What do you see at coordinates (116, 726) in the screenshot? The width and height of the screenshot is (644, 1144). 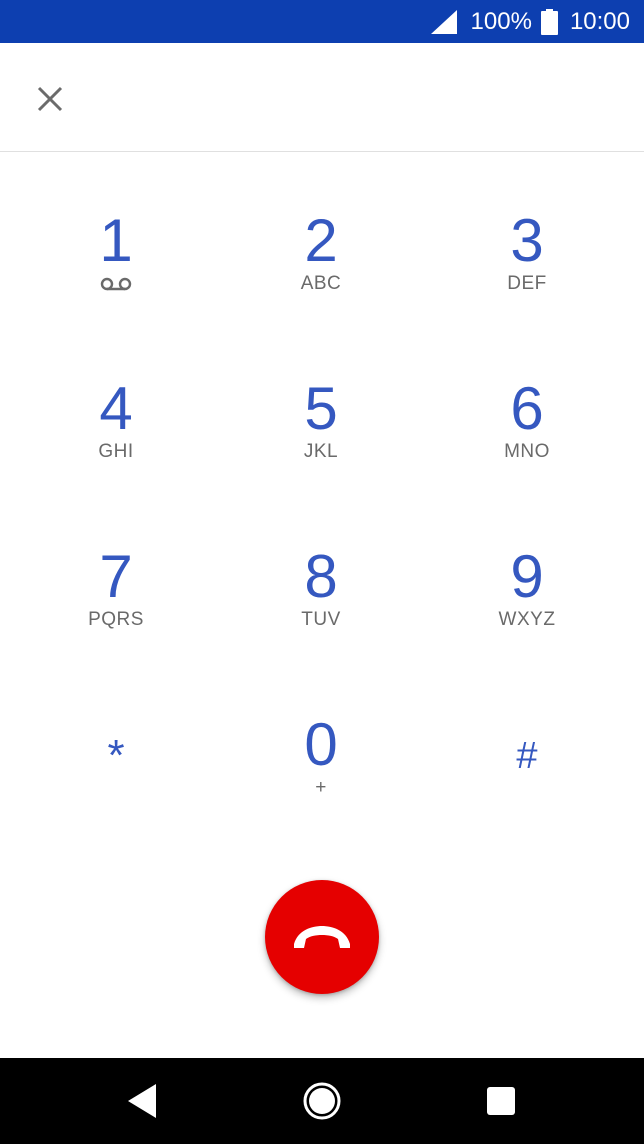 I see `key-star: *` at bounding box center [116, 726].